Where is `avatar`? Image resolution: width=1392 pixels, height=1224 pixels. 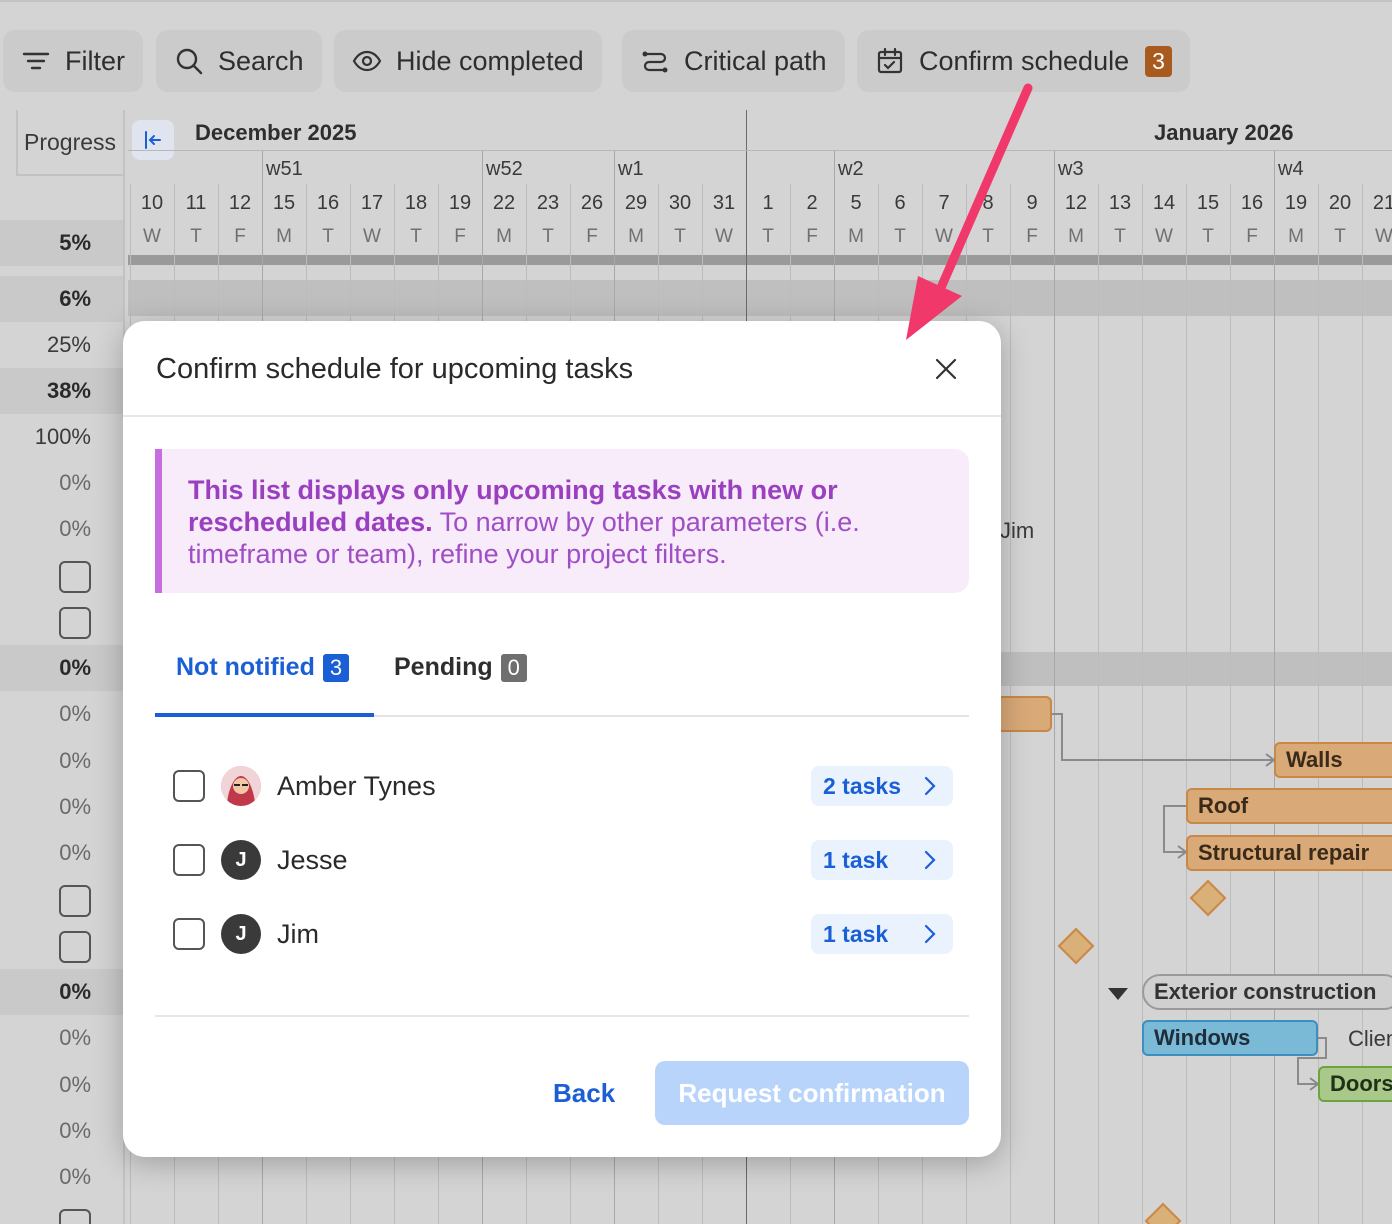 avatar is located at coordinates (241, 786).